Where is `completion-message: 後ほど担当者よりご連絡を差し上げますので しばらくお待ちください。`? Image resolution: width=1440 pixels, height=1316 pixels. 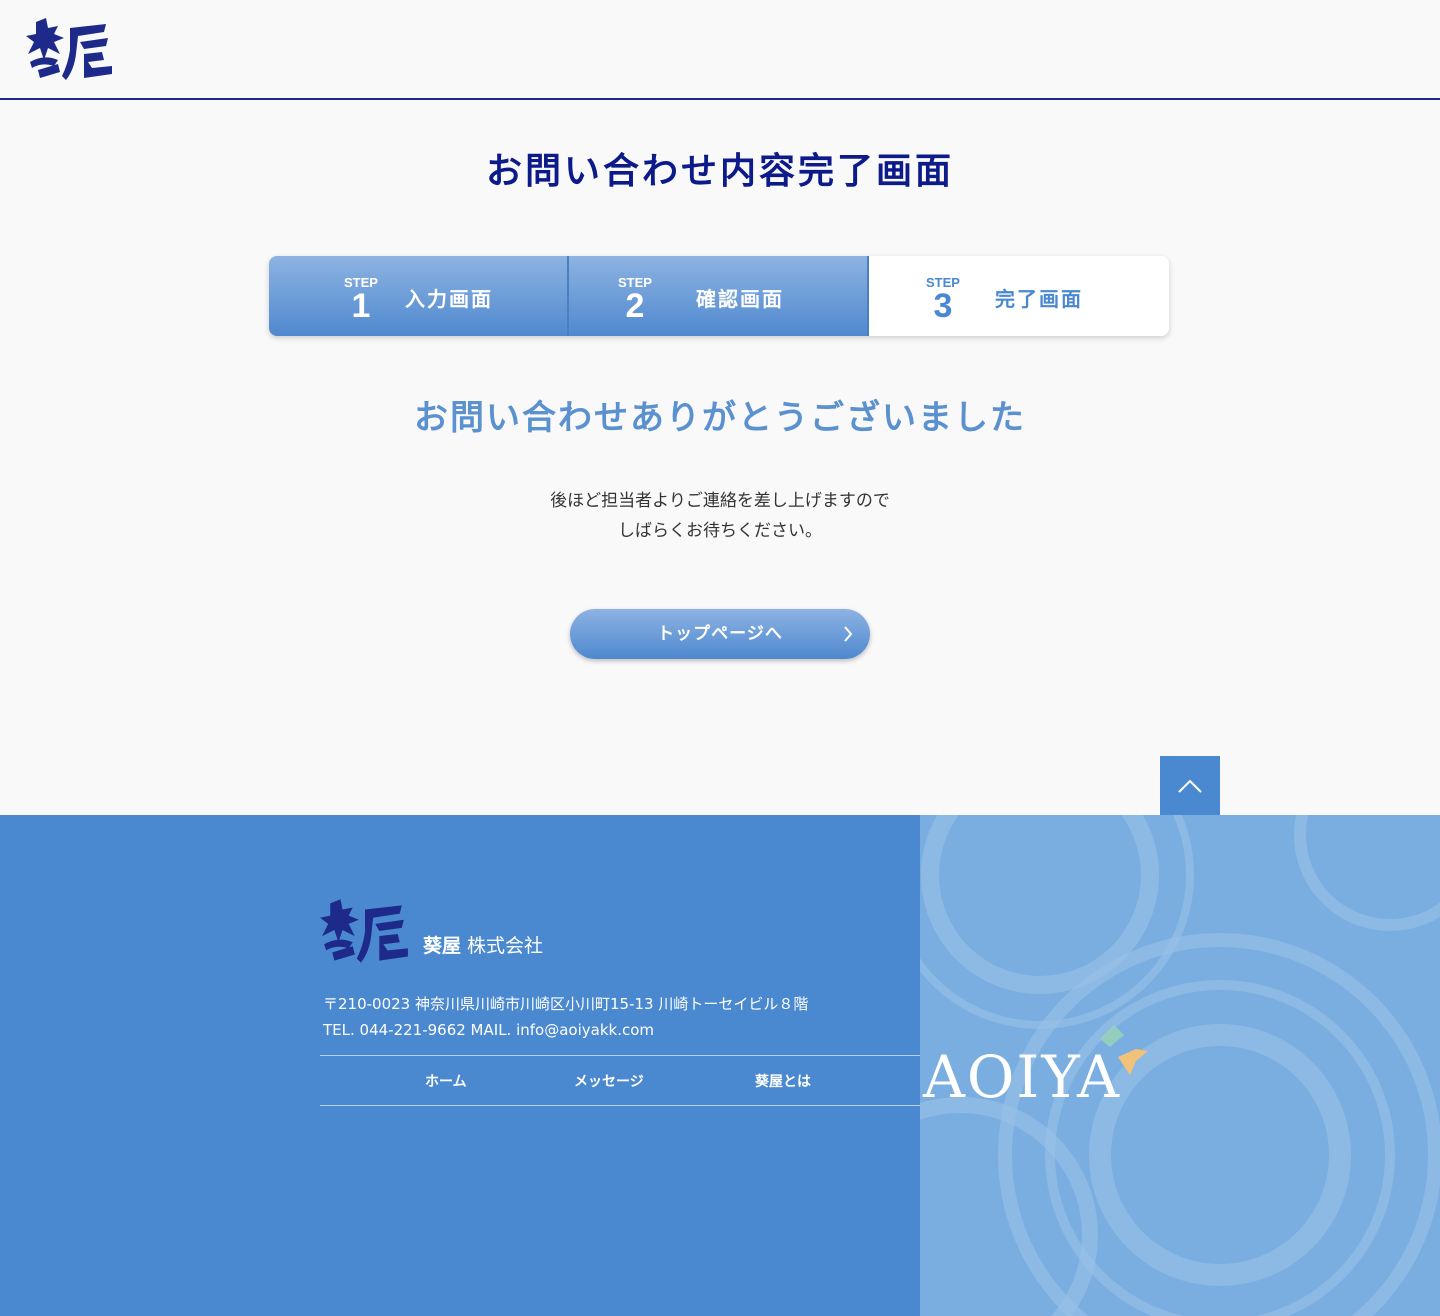
completion-message: 後ほど担当者よりご連絡を差し上げますので しばらくお待ちください。 is located at coordinates (720, 516).